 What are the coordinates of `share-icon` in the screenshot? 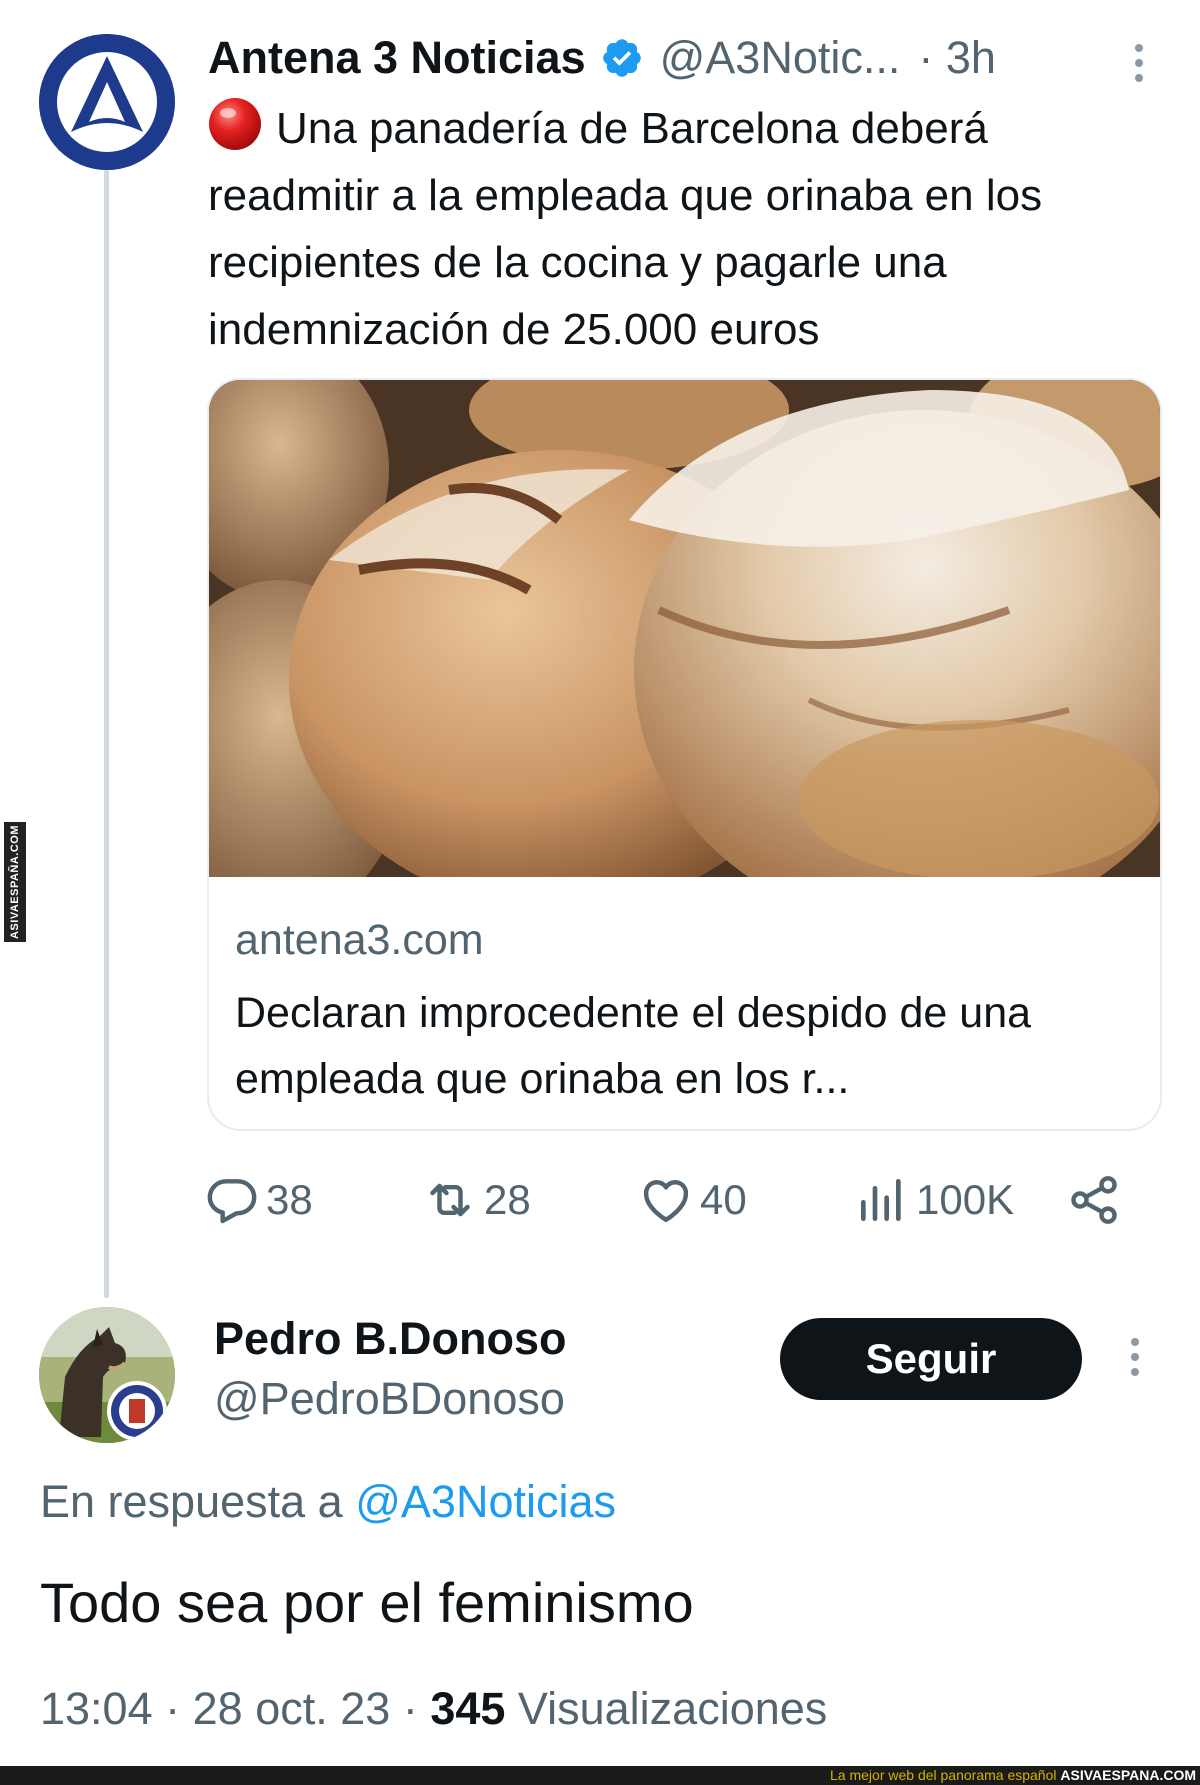 It's located at (1094, 1200).